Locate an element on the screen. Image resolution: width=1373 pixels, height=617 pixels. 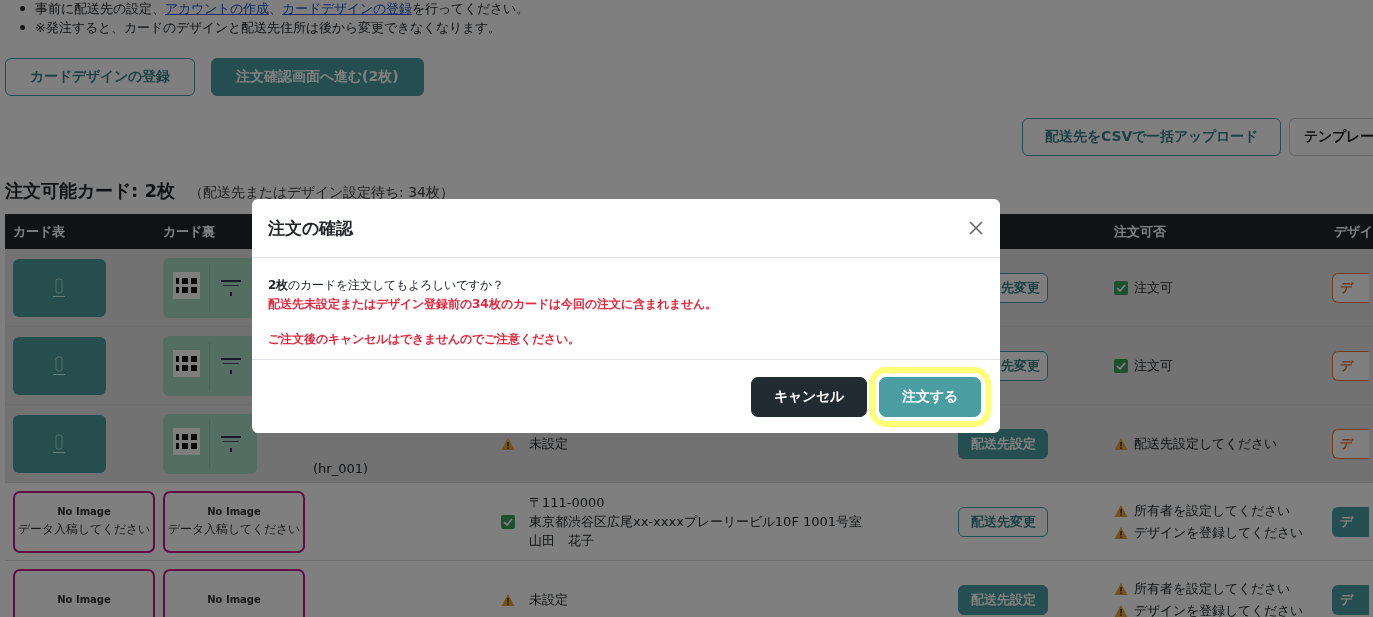
column-header: カード表 is located at coordinates (39, 231).